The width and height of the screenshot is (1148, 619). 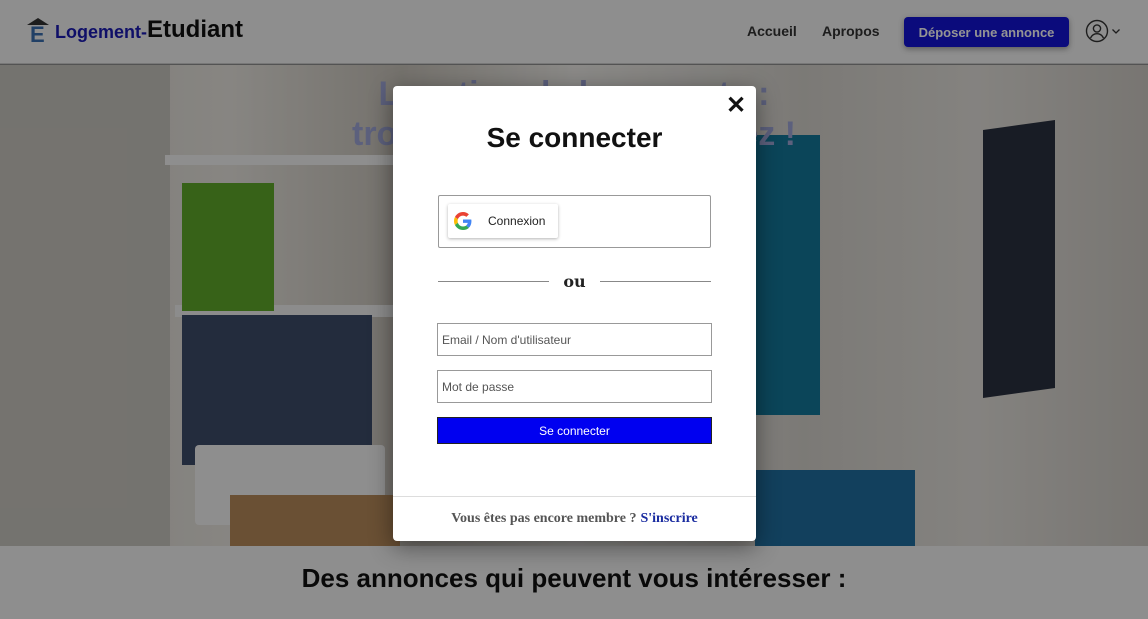 What do you see at coordinates (574, 339) in the screenshot?
I see `email-username-input` at bounding box center [574, 339].